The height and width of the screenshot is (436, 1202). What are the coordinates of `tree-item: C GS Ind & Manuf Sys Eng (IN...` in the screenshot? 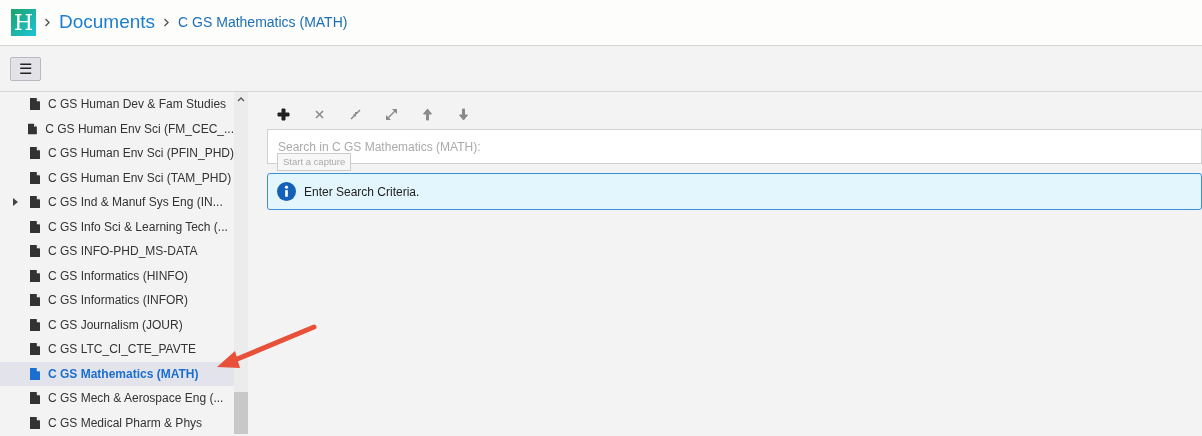 It's located at (117, 202).